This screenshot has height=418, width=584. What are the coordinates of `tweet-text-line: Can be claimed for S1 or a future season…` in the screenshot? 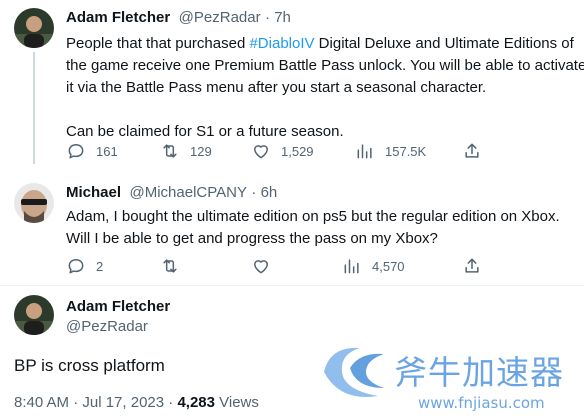 It's located at (205, 131).